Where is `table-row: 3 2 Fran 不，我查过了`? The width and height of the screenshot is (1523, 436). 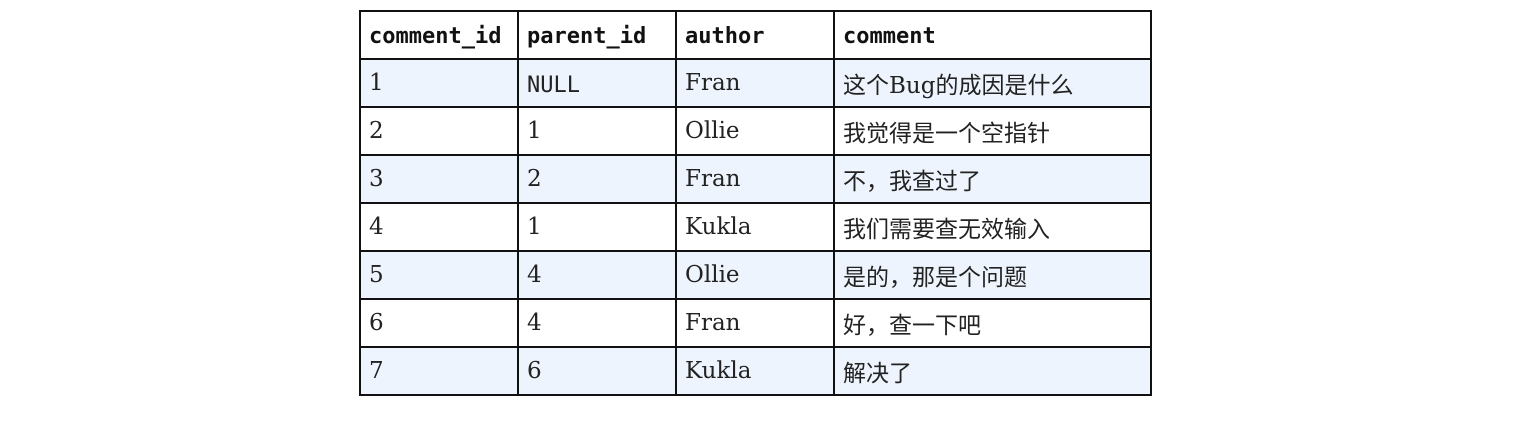
table-row: 3 2 Fran 不，我查过了 is located at coordinates (755, 179).